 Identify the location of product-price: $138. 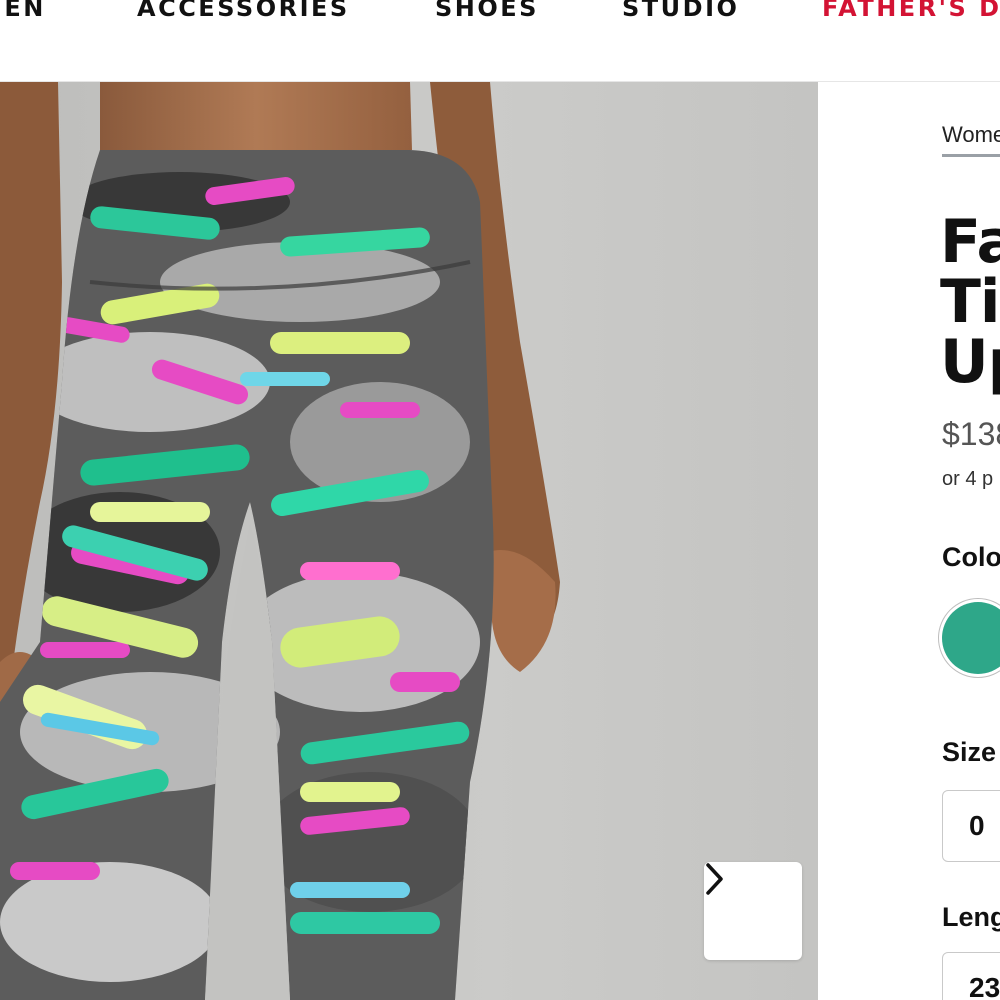
(971, 434).